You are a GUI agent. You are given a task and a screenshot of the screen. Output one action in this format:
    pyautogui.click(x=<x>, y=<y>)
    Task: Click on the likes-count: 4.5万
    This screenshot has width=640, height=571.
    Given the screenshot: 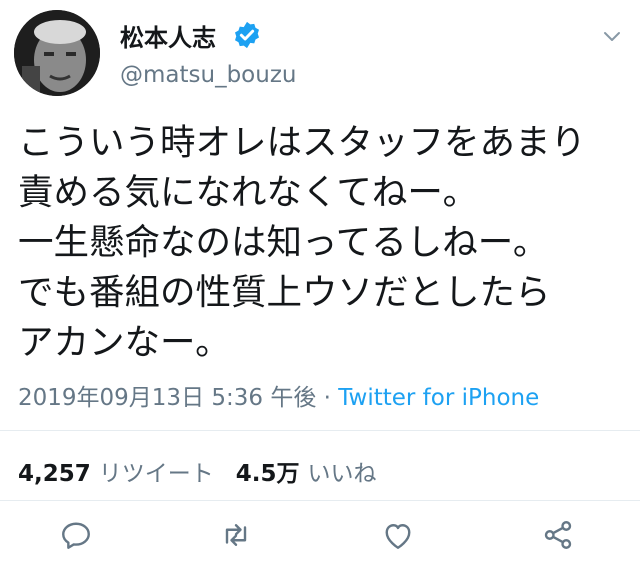 What is the action you would take?
    pyautogui.click(x=267, y=474)
    